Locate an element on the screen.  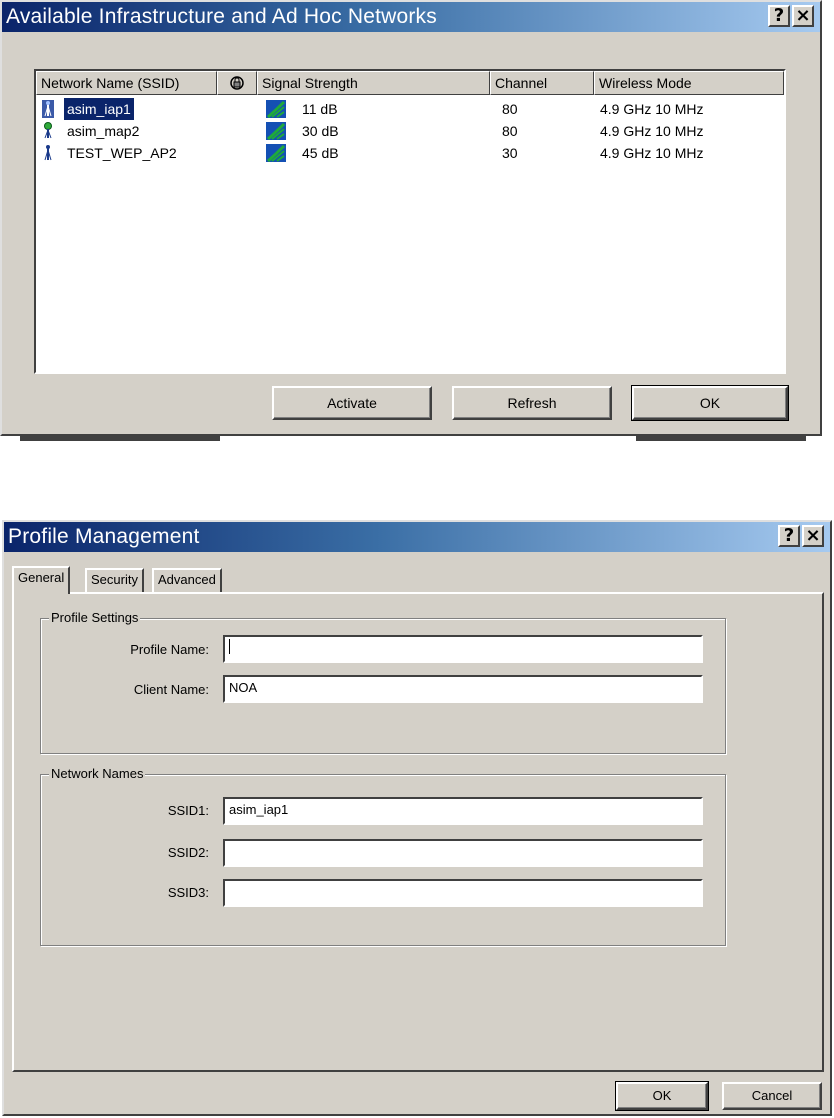
encryption-lock-icon is located at coordinates (237, 83).